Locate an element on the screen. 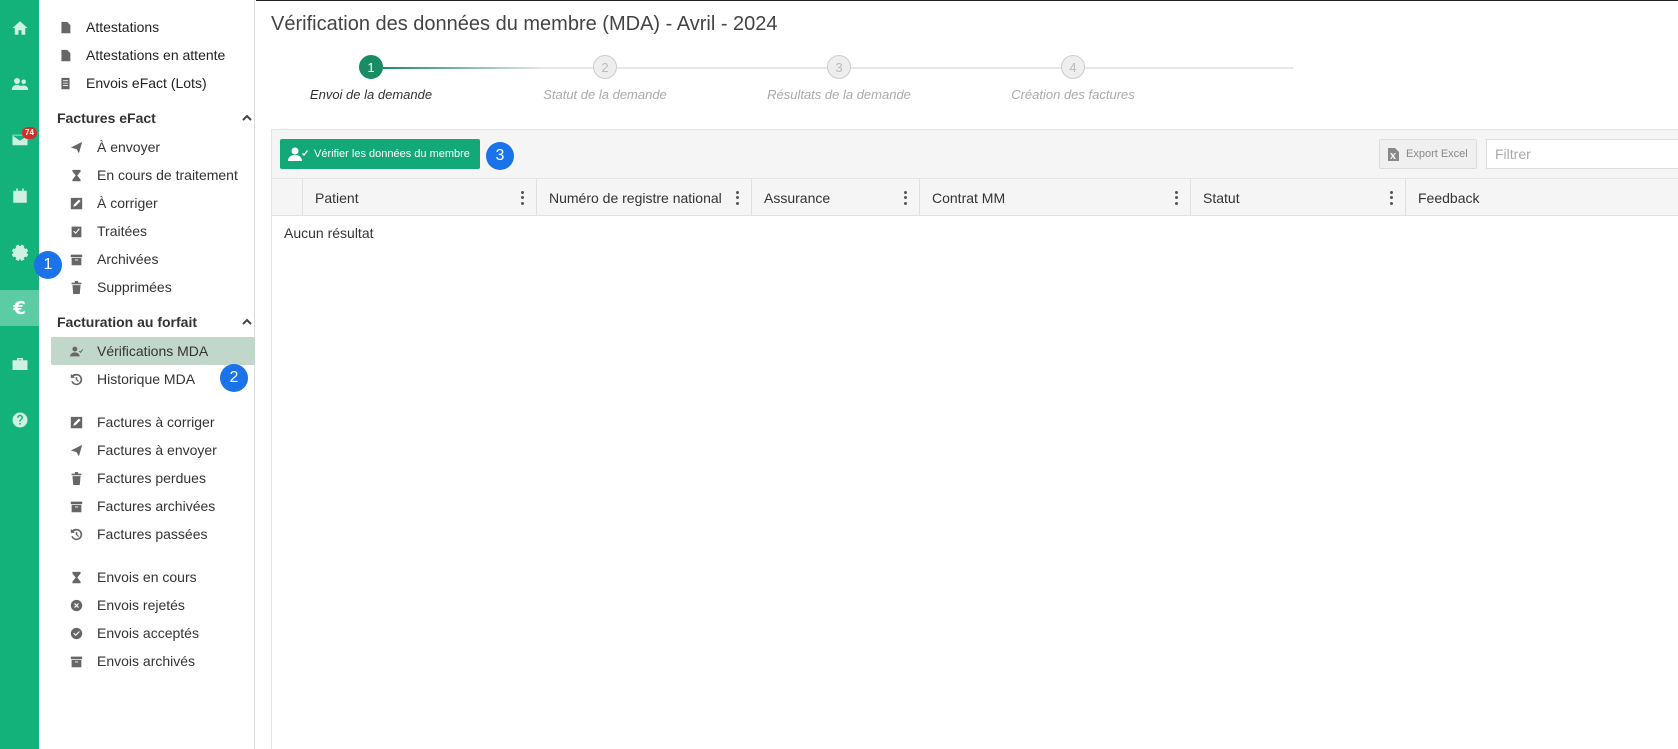 The height and width of the screenshot is (749, 1678). step-creation-factures: 4 Création des factures is located at coordinates (1073, 78).